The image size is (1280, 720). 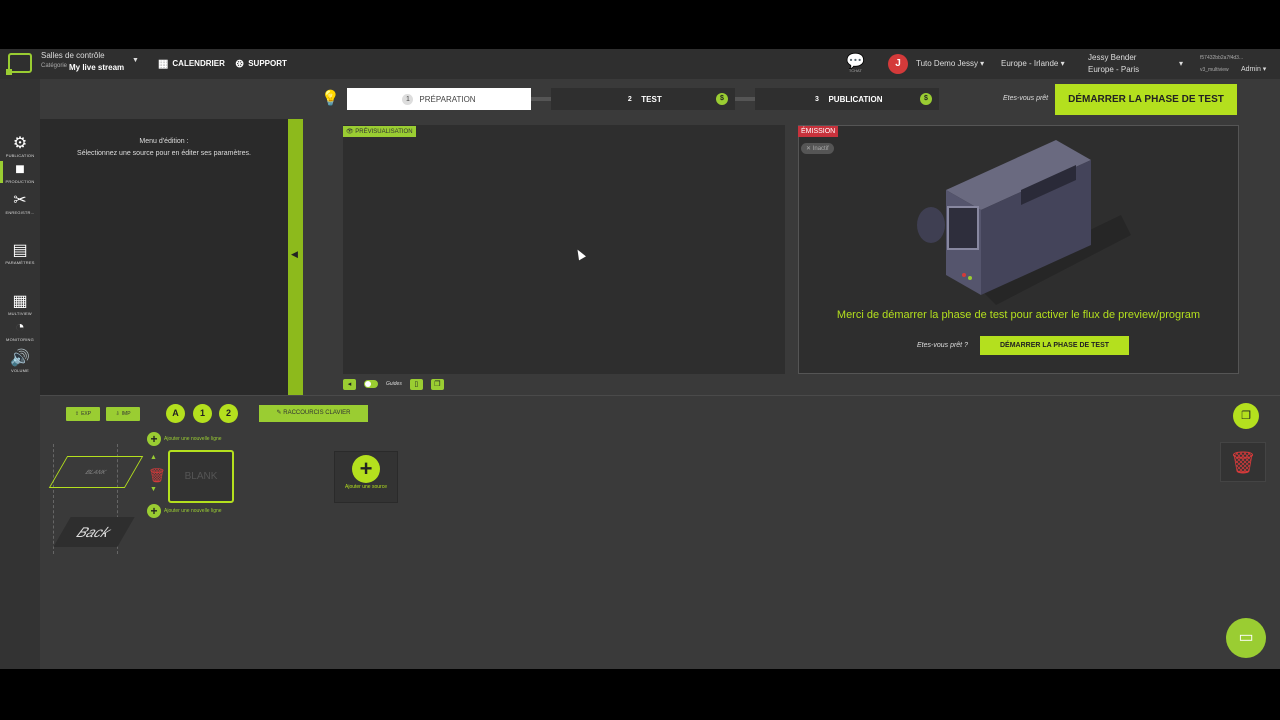 What do you see at coordinates (94, 532) in the screenshot?
I see `scene-back: Back` at bounding box center [94, 532].